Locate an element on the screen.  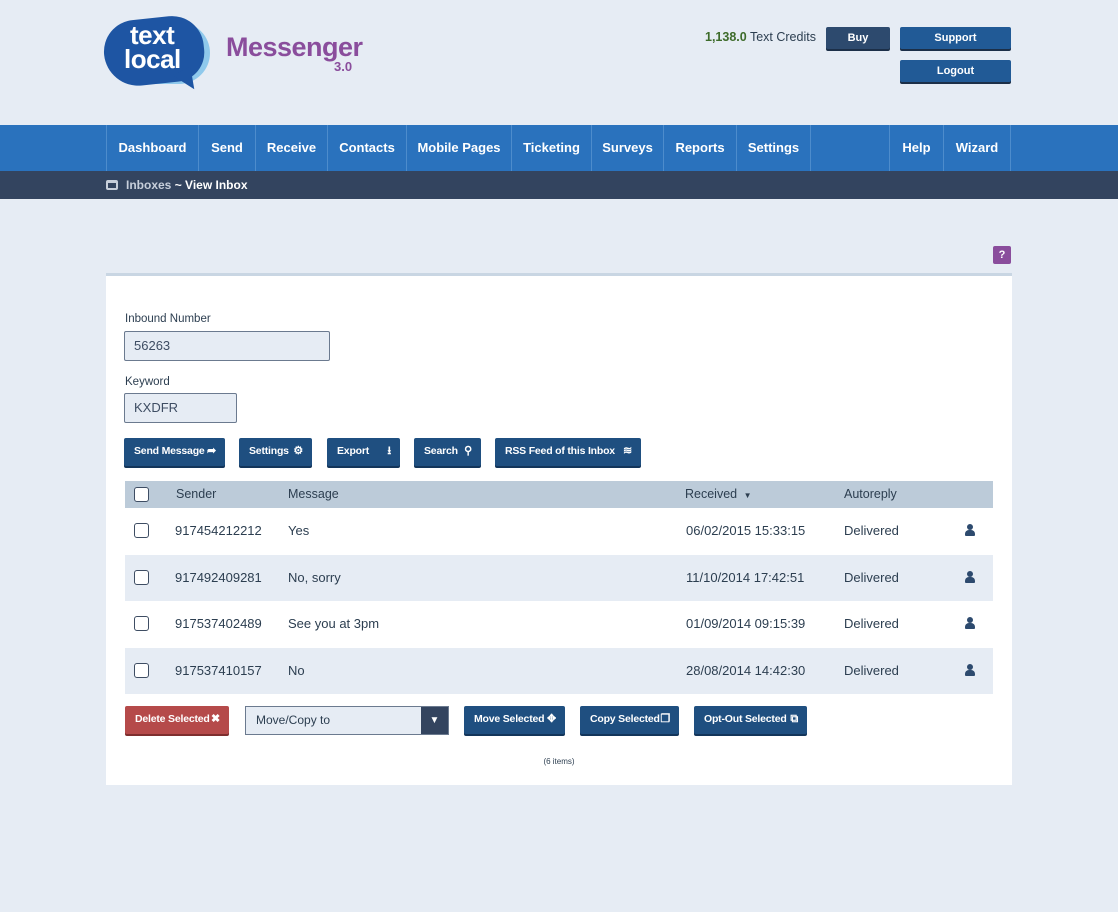
row-received: 01/09/2014 09:15:39 is located at coordinates (746, 623).